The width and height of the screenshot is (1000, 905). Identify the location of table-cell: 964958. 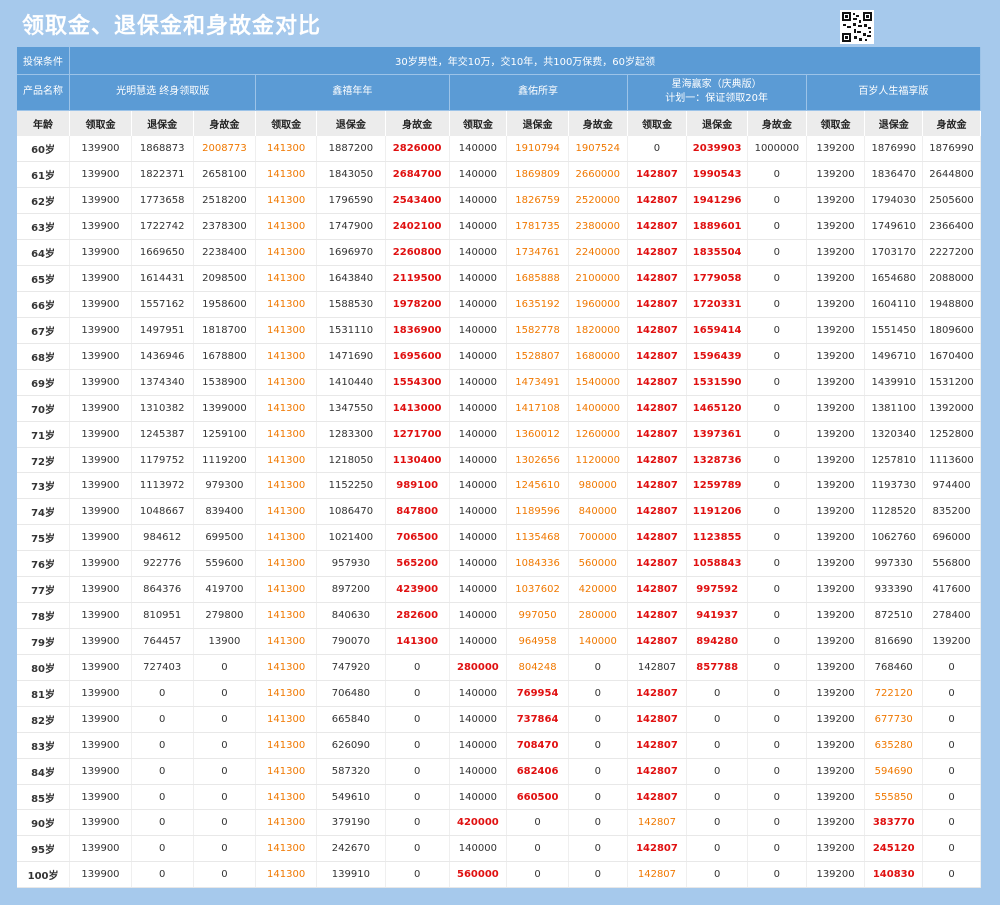
(537, 641).